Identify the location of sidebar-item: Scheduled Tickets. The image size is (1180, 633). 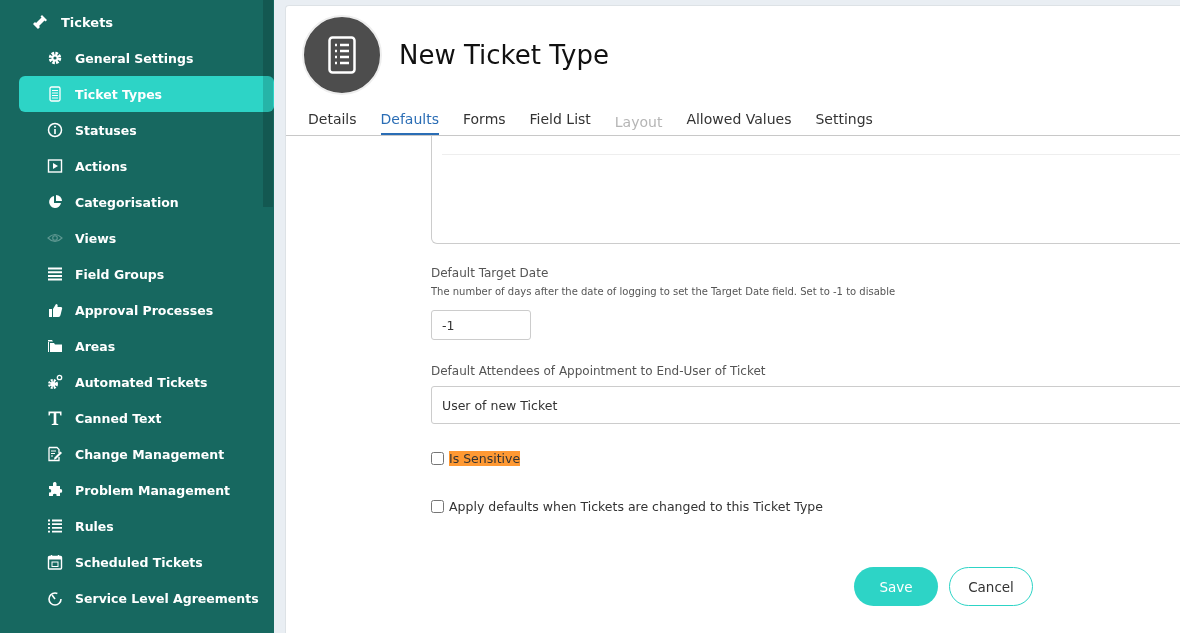
(146, 562).